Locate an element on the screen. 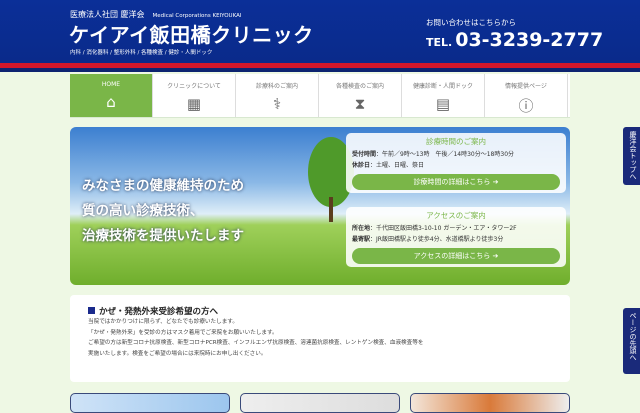 Image resolution: width=640 pixels, height=413 pixels. nearest-station: 最寄駅：JR飯田橋駅より徒歩4分、水道橋駅より徒歩3分 is located at coordinates (456, 238).